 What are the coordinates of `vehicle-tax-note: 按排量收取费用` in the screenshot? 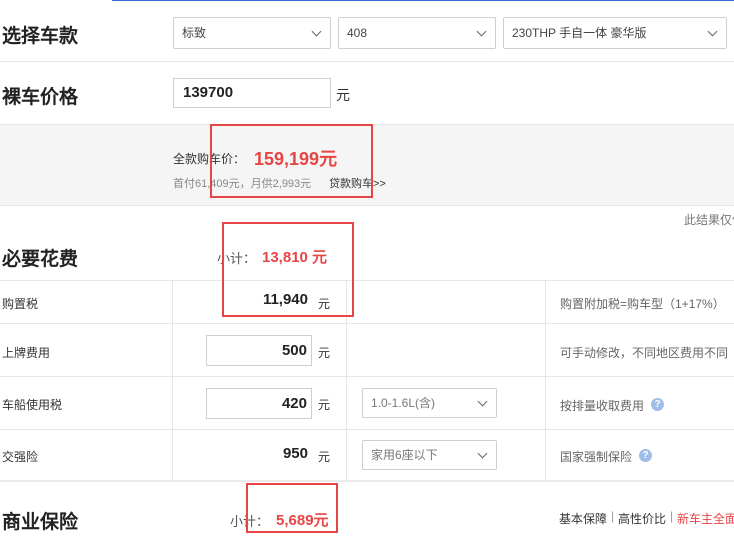 It's located at (602, 406).